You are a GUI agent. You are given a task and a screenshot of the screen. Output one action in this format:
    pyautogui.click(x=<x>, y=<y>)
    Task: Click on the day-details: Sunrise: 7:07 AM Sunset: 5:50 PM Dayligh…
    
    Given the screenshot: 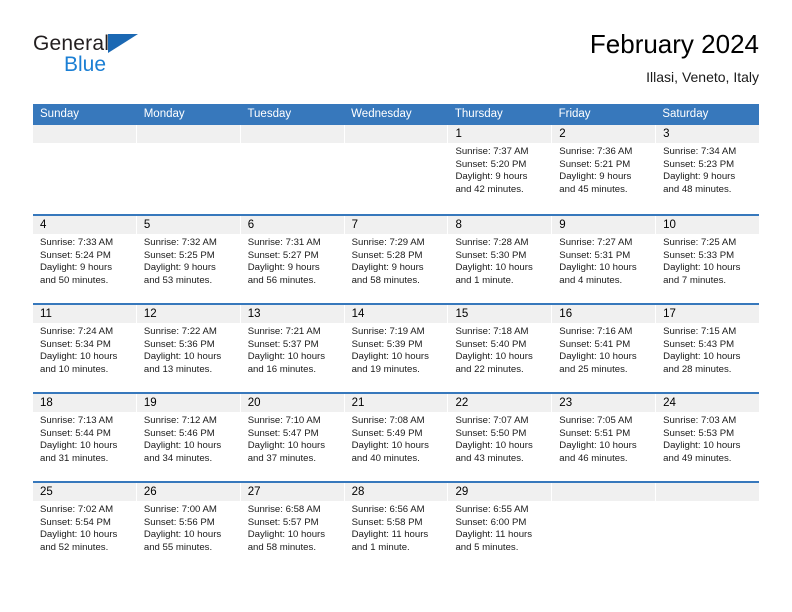 What is the action you would take?
    pyautogui.click(x=499, y=438)
    